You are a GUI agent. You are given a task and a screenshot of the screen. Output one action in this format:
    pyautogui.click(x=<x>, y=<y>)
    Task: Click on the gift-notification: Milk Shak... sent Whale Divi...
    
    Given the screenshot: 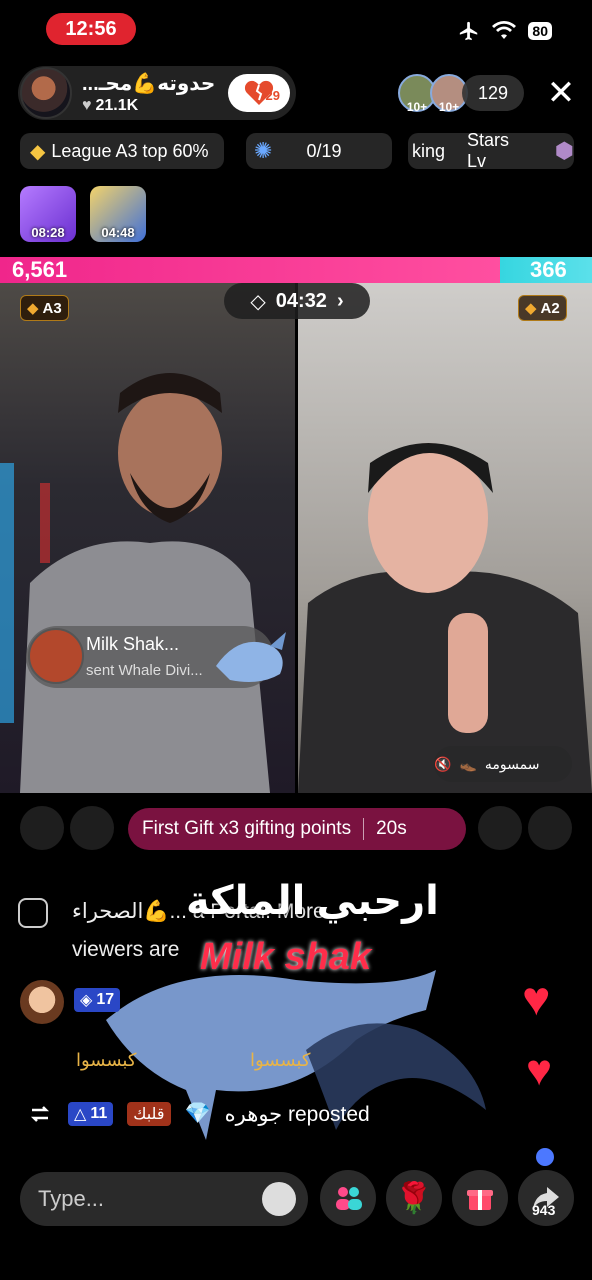 What is the action you would take?
    pyautogui.click(x=156, y=657)
    